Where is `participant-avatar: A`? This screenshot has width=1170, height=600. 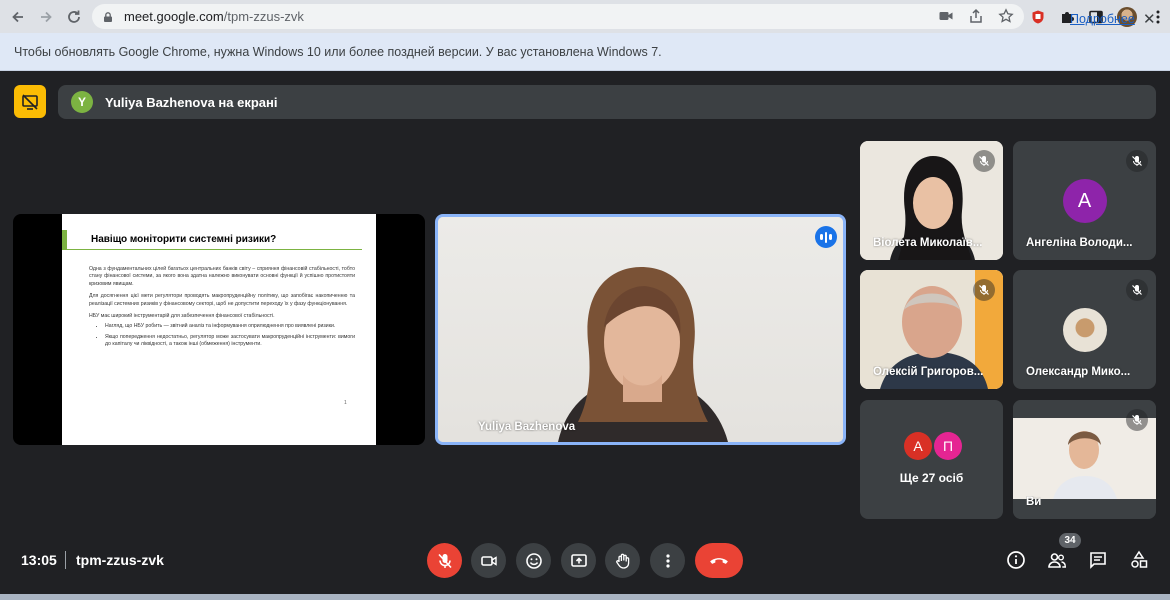 participant-avatar: A is located at coordinates (1084, 201).